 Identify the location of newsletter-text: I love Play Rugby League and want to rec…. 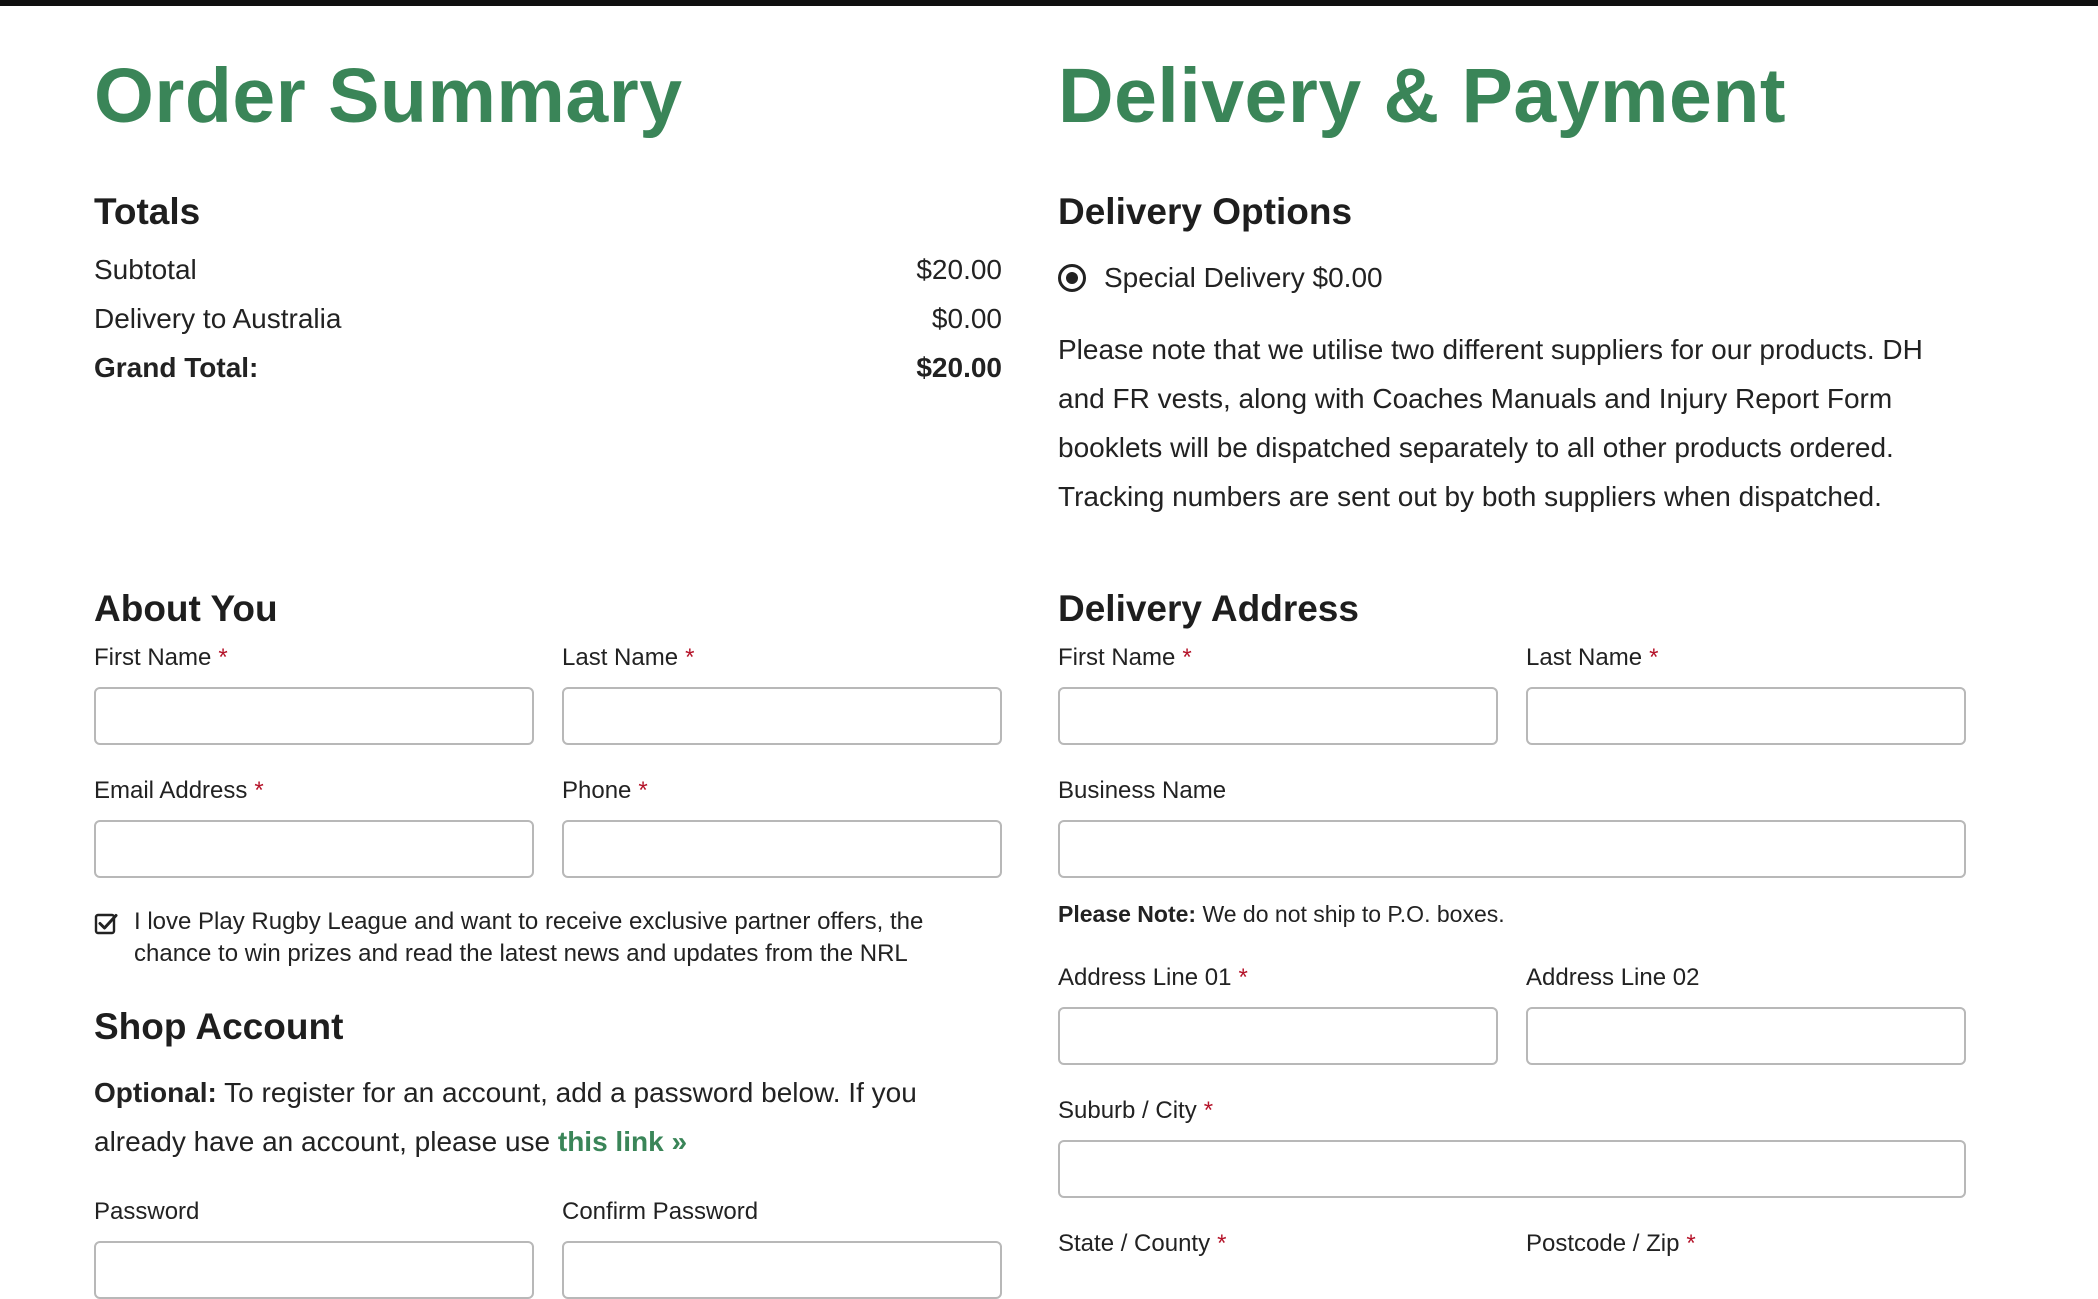
(529, 937).